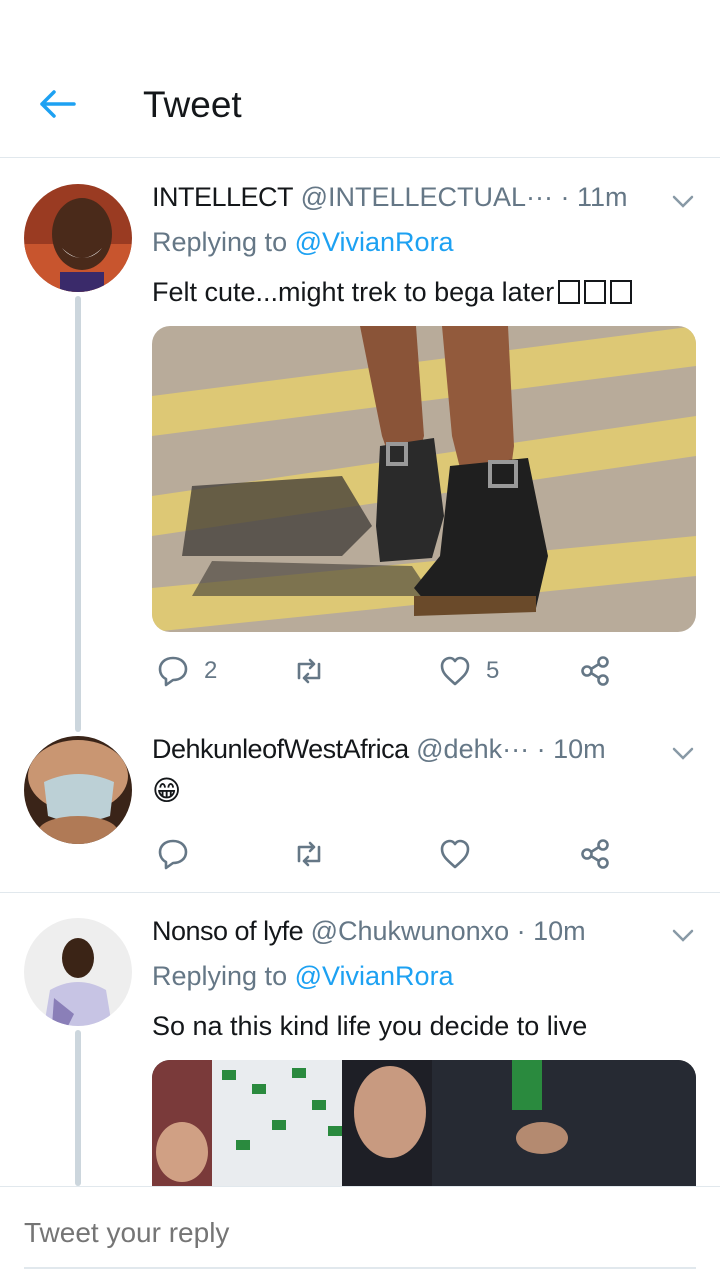 This screenshot has width=720, height=1280. What do you see at coordinates (58, 104) in the screenshot?
I see `back-arrow-icon` at bounding box center [58, 104].